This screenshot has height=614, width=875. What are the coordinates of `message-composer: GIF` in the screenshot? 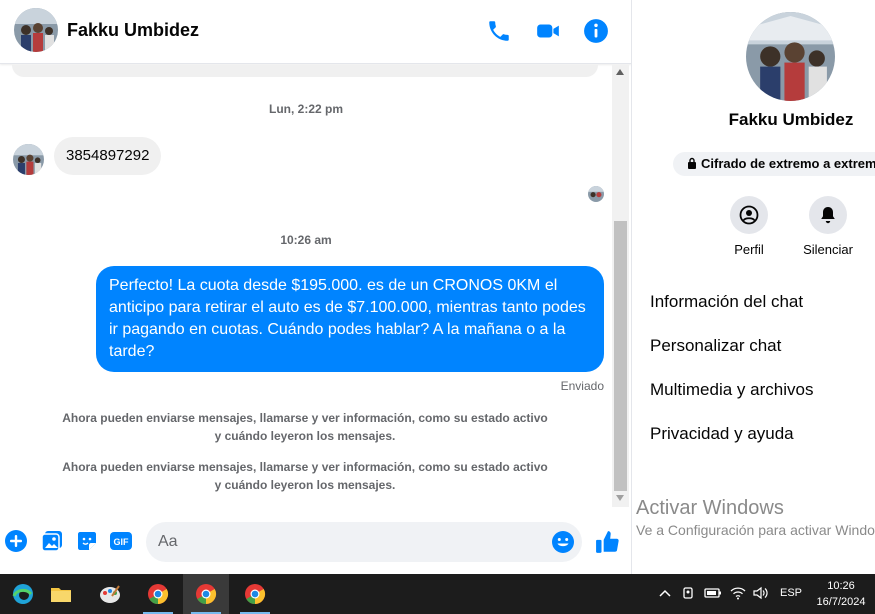 It's located at (315, 542).